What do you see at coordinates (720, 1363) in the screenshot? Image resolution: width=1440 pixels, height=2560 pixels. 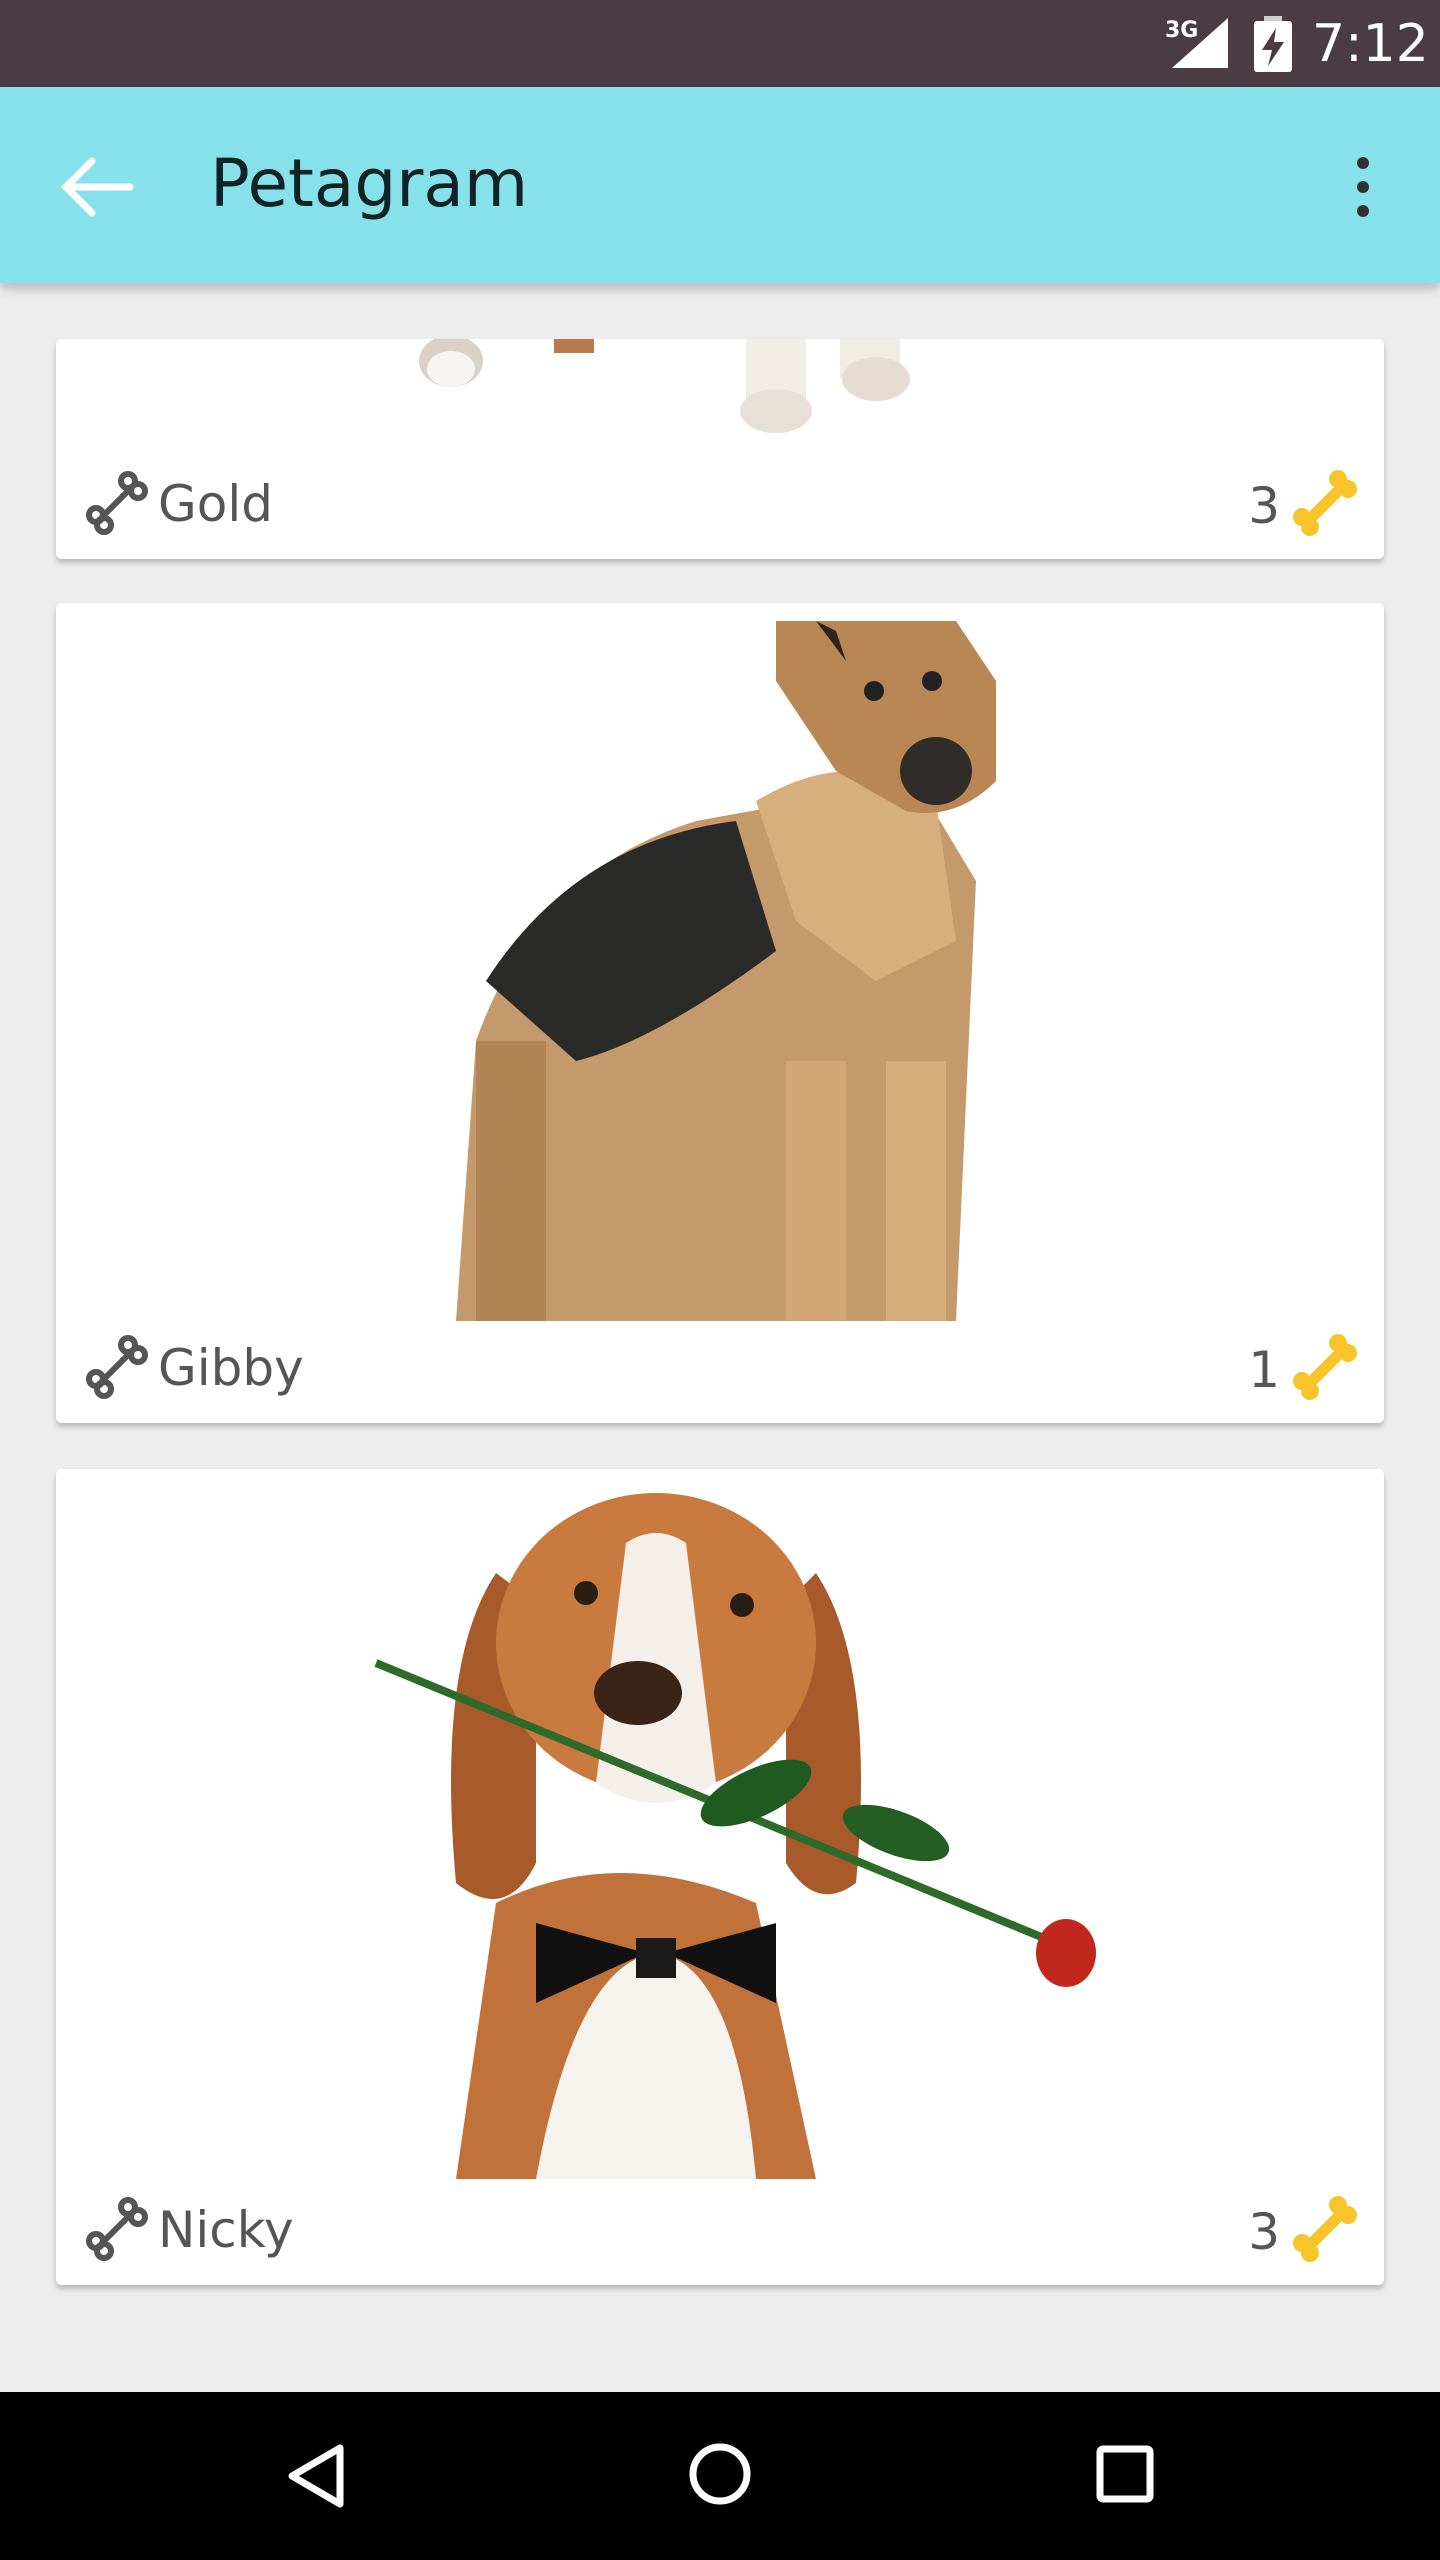 I see `pet-card-footer: Gibby 1` at bounding box center [720, 1363].